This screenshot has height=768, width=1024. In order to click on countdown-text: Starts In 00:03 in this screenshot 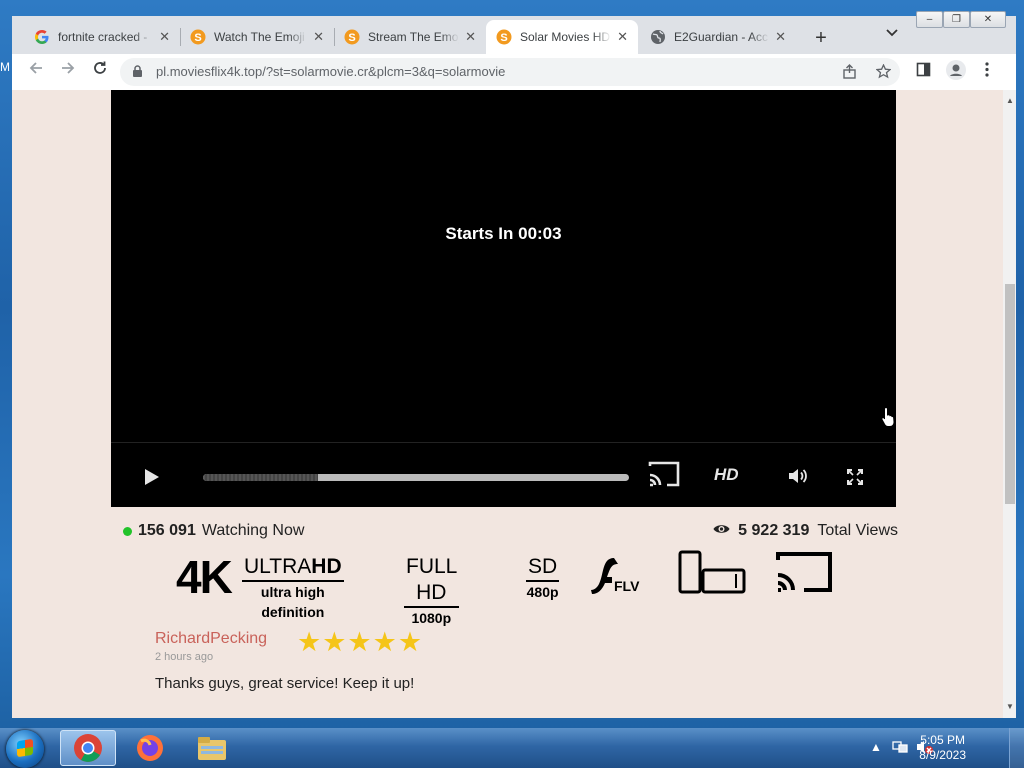, I will do `click(503, 233)`.